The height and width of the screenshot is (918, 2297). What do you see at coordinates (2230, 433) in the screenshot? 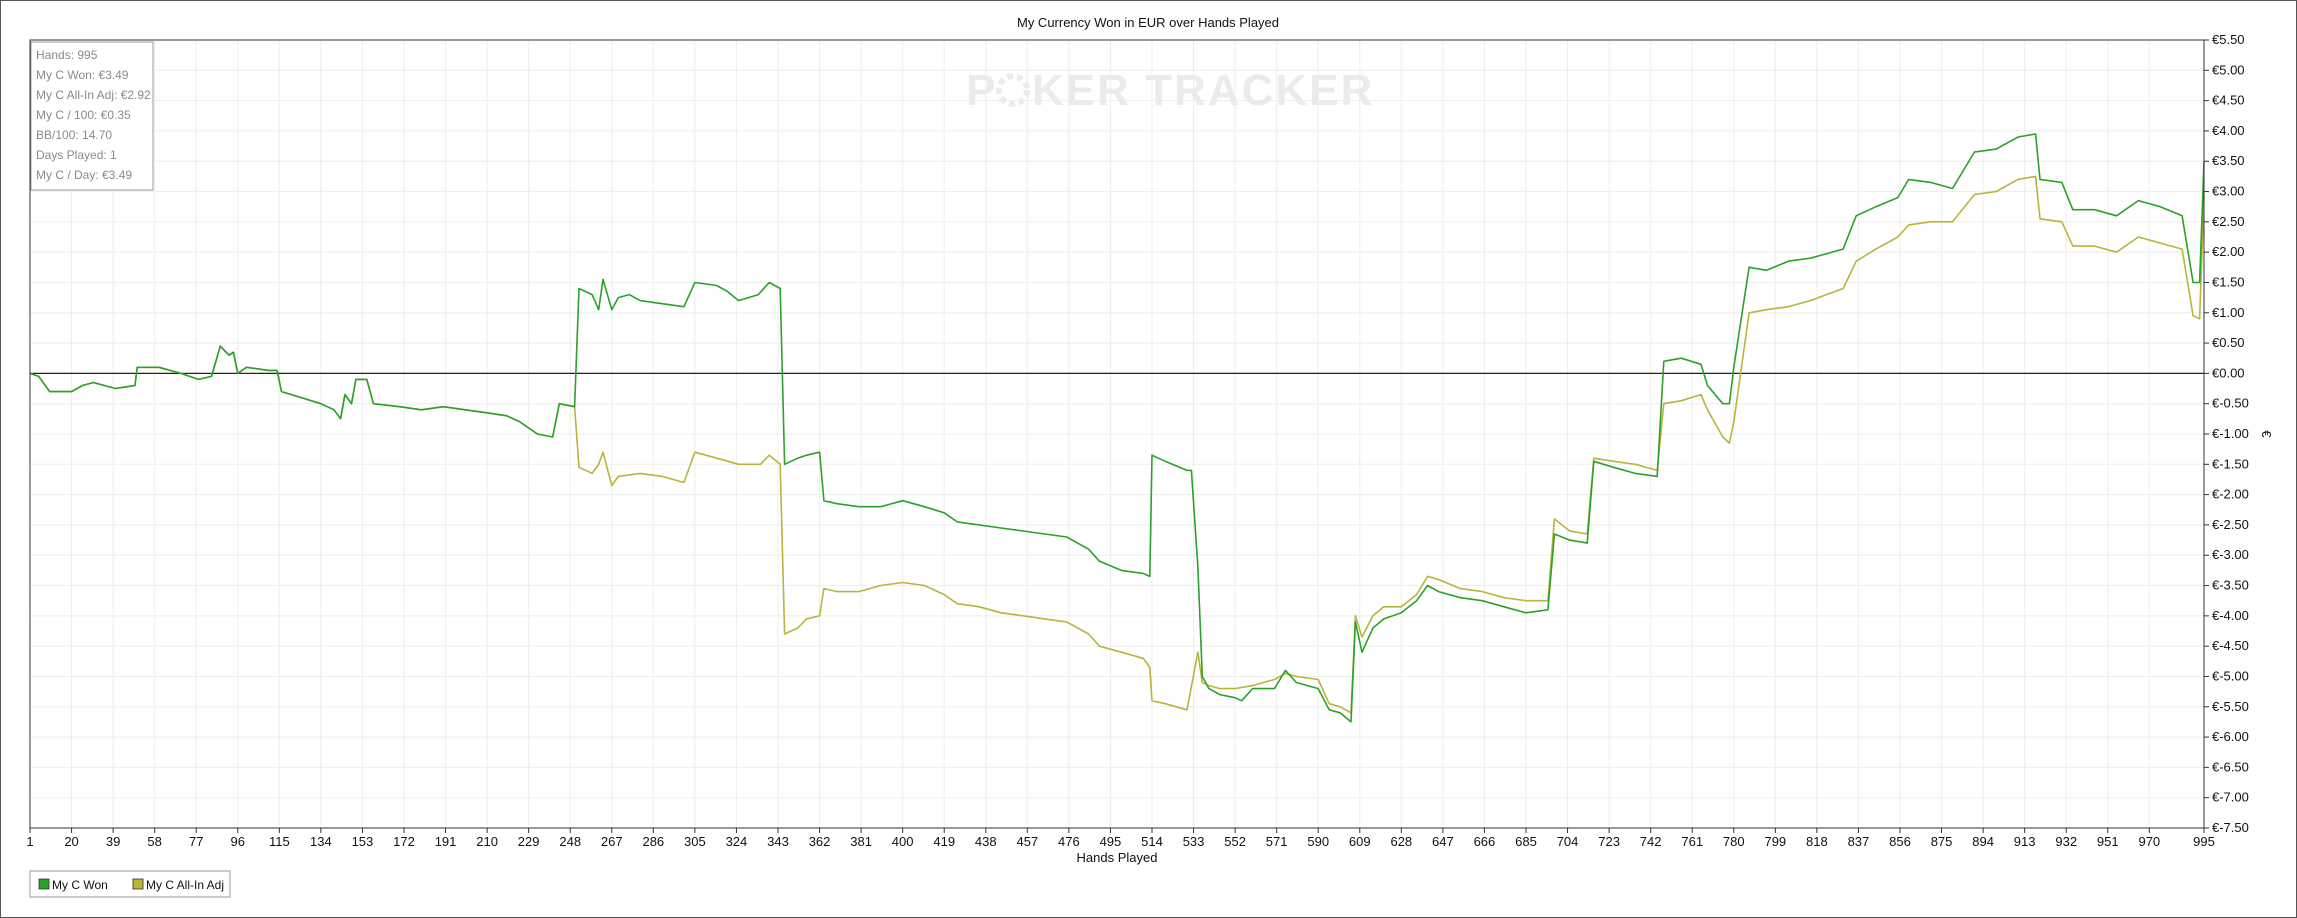
I see `y-tick-label: €-1.00` at bounding box center [2230, 433].